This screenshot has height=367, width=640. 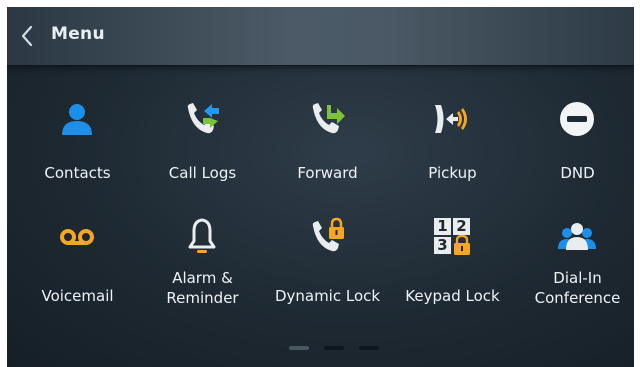 What do you see at coordinates (574, 288) in the screenshot?
I see `menu-item-label: Dial-In Conference` at bounding box center [574, 288].